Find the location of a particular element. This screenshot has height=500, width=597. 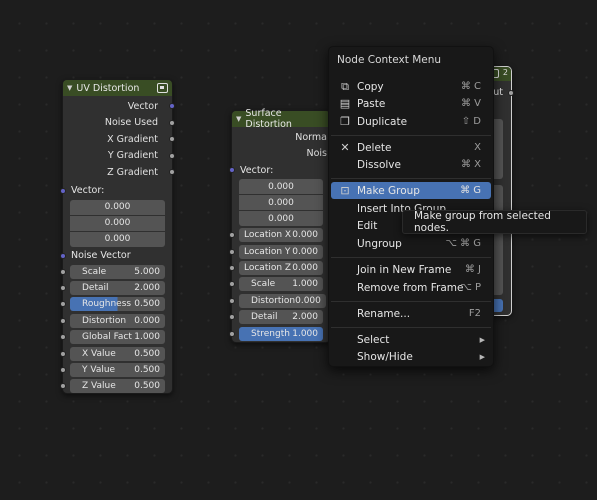

roughness-field: Roughness 0.500 is located at coordinates (117, 304).